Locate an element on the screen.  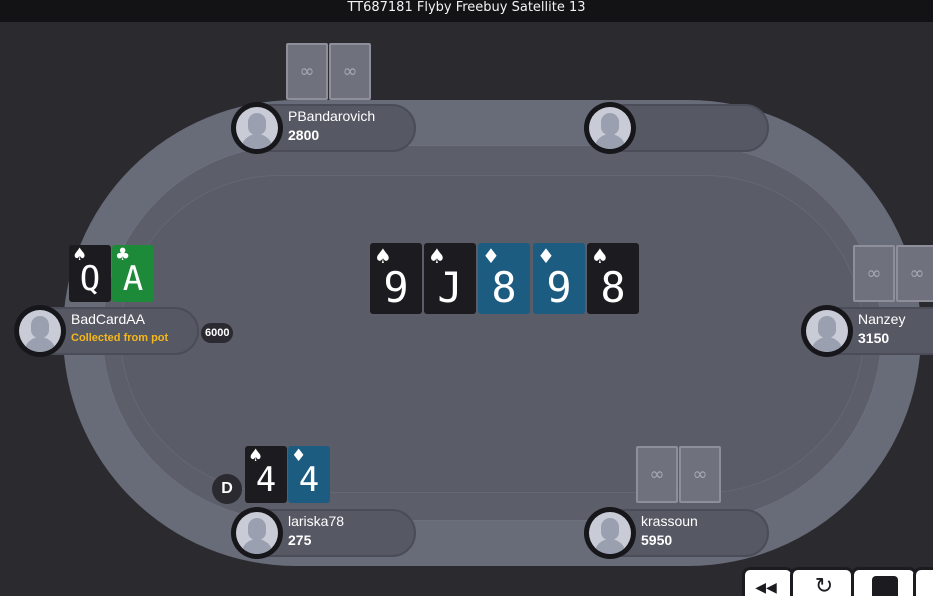
board-card-4: ♦ 9 is located at coordinates (559, 278).